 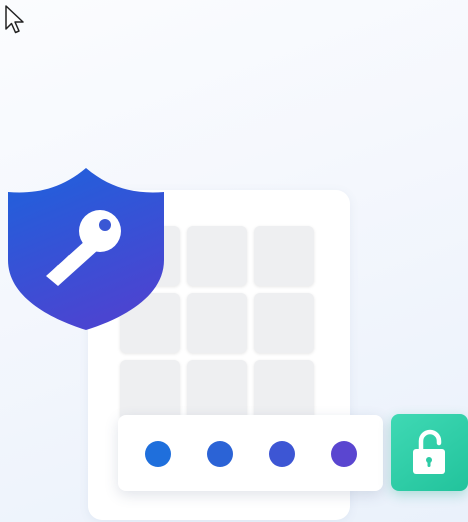 I want to click on pin-entry-field, so click(x=250, y=453).